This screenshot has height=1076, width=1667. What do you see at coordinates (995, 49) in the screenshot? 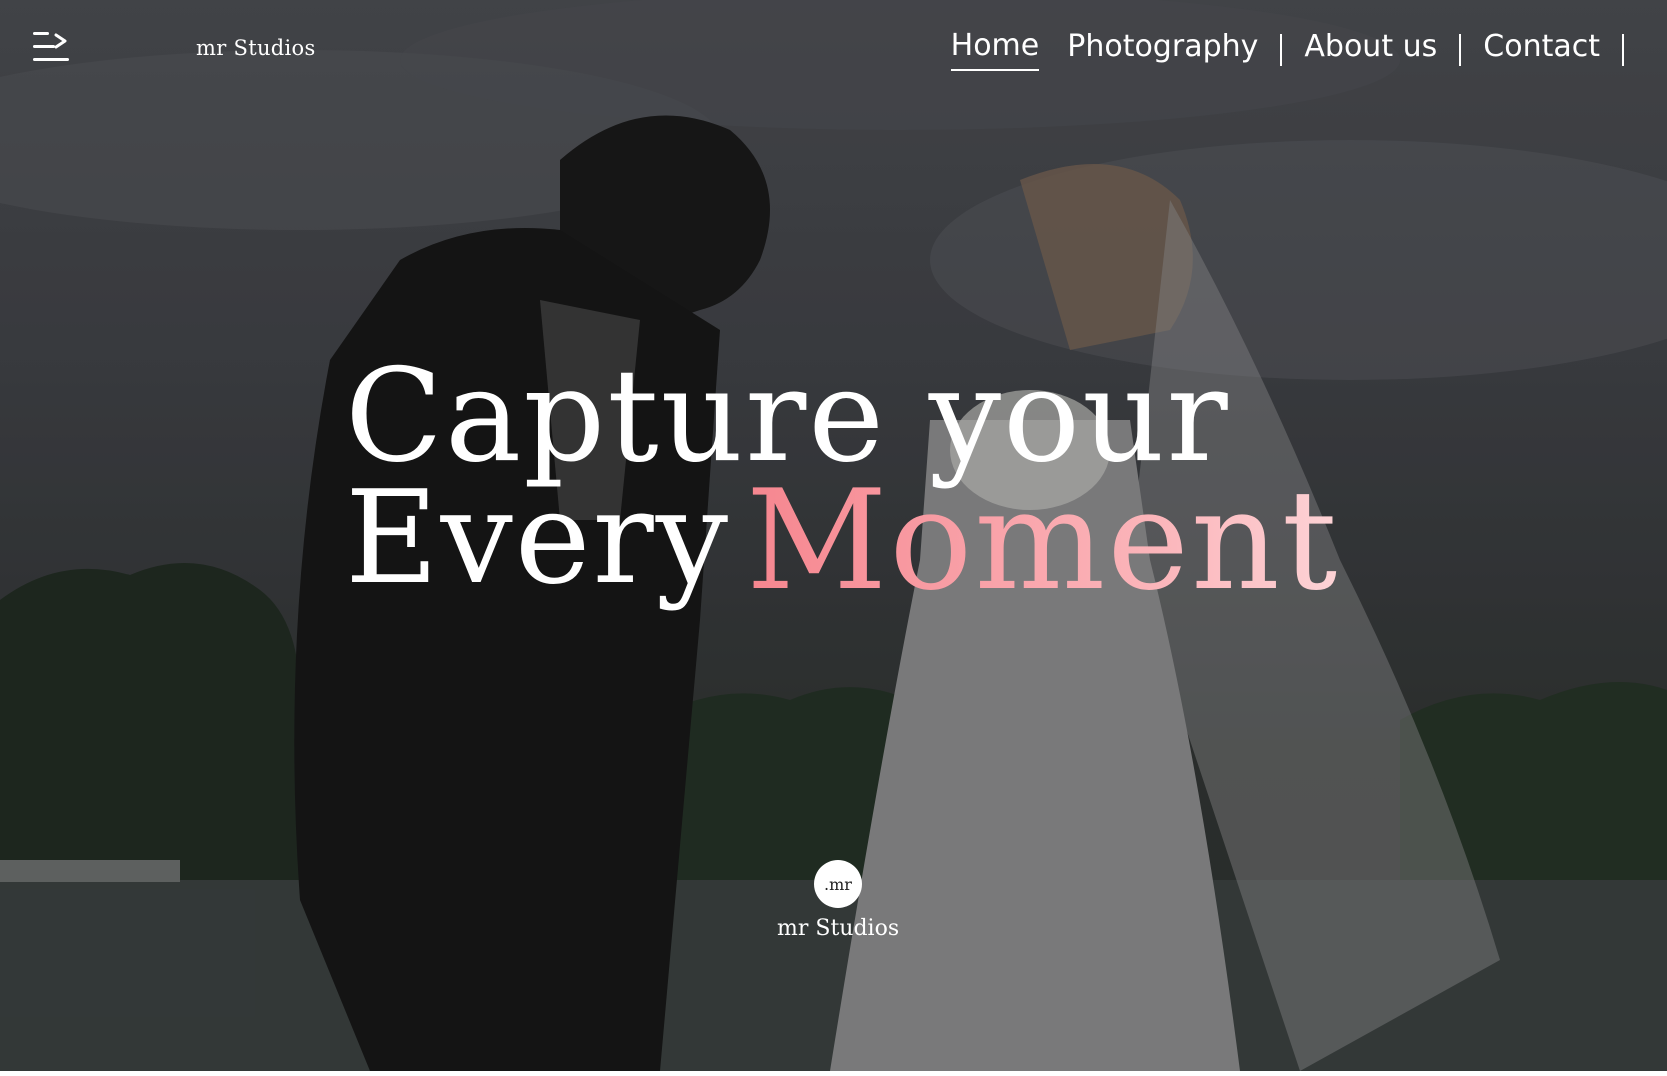
I see `nav-home-link: Home` at bounding box center [995, 49].